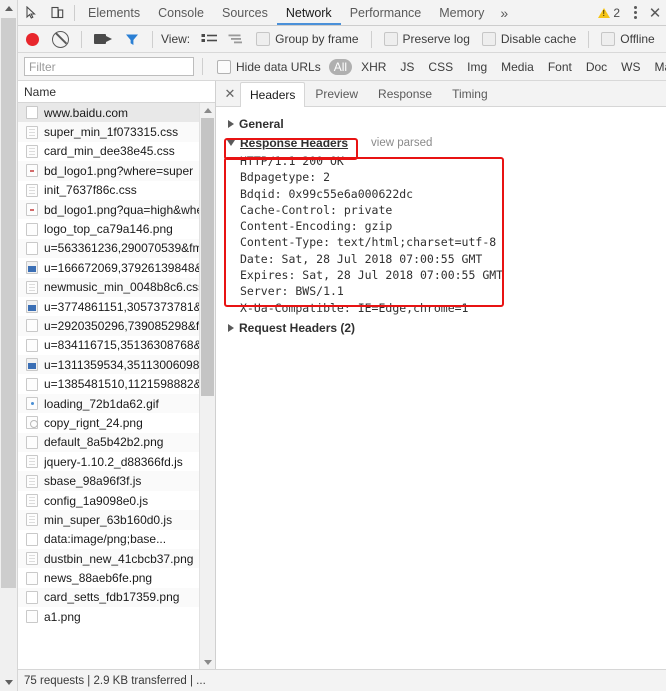  I want to click on response-headers-section-toggle: Response Headers view parsed, so click(446, 142).